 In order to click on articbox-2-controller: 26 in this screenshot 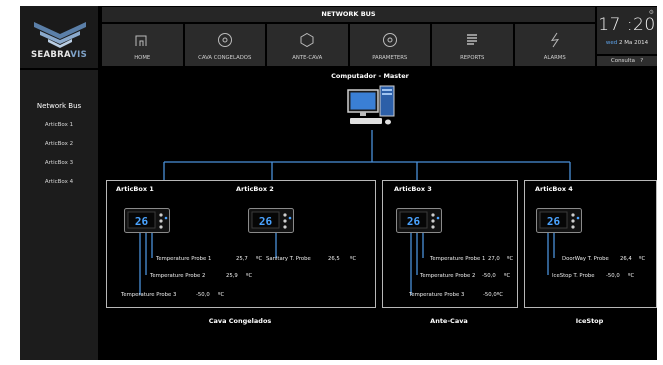, I will do `click(271, 220)`.